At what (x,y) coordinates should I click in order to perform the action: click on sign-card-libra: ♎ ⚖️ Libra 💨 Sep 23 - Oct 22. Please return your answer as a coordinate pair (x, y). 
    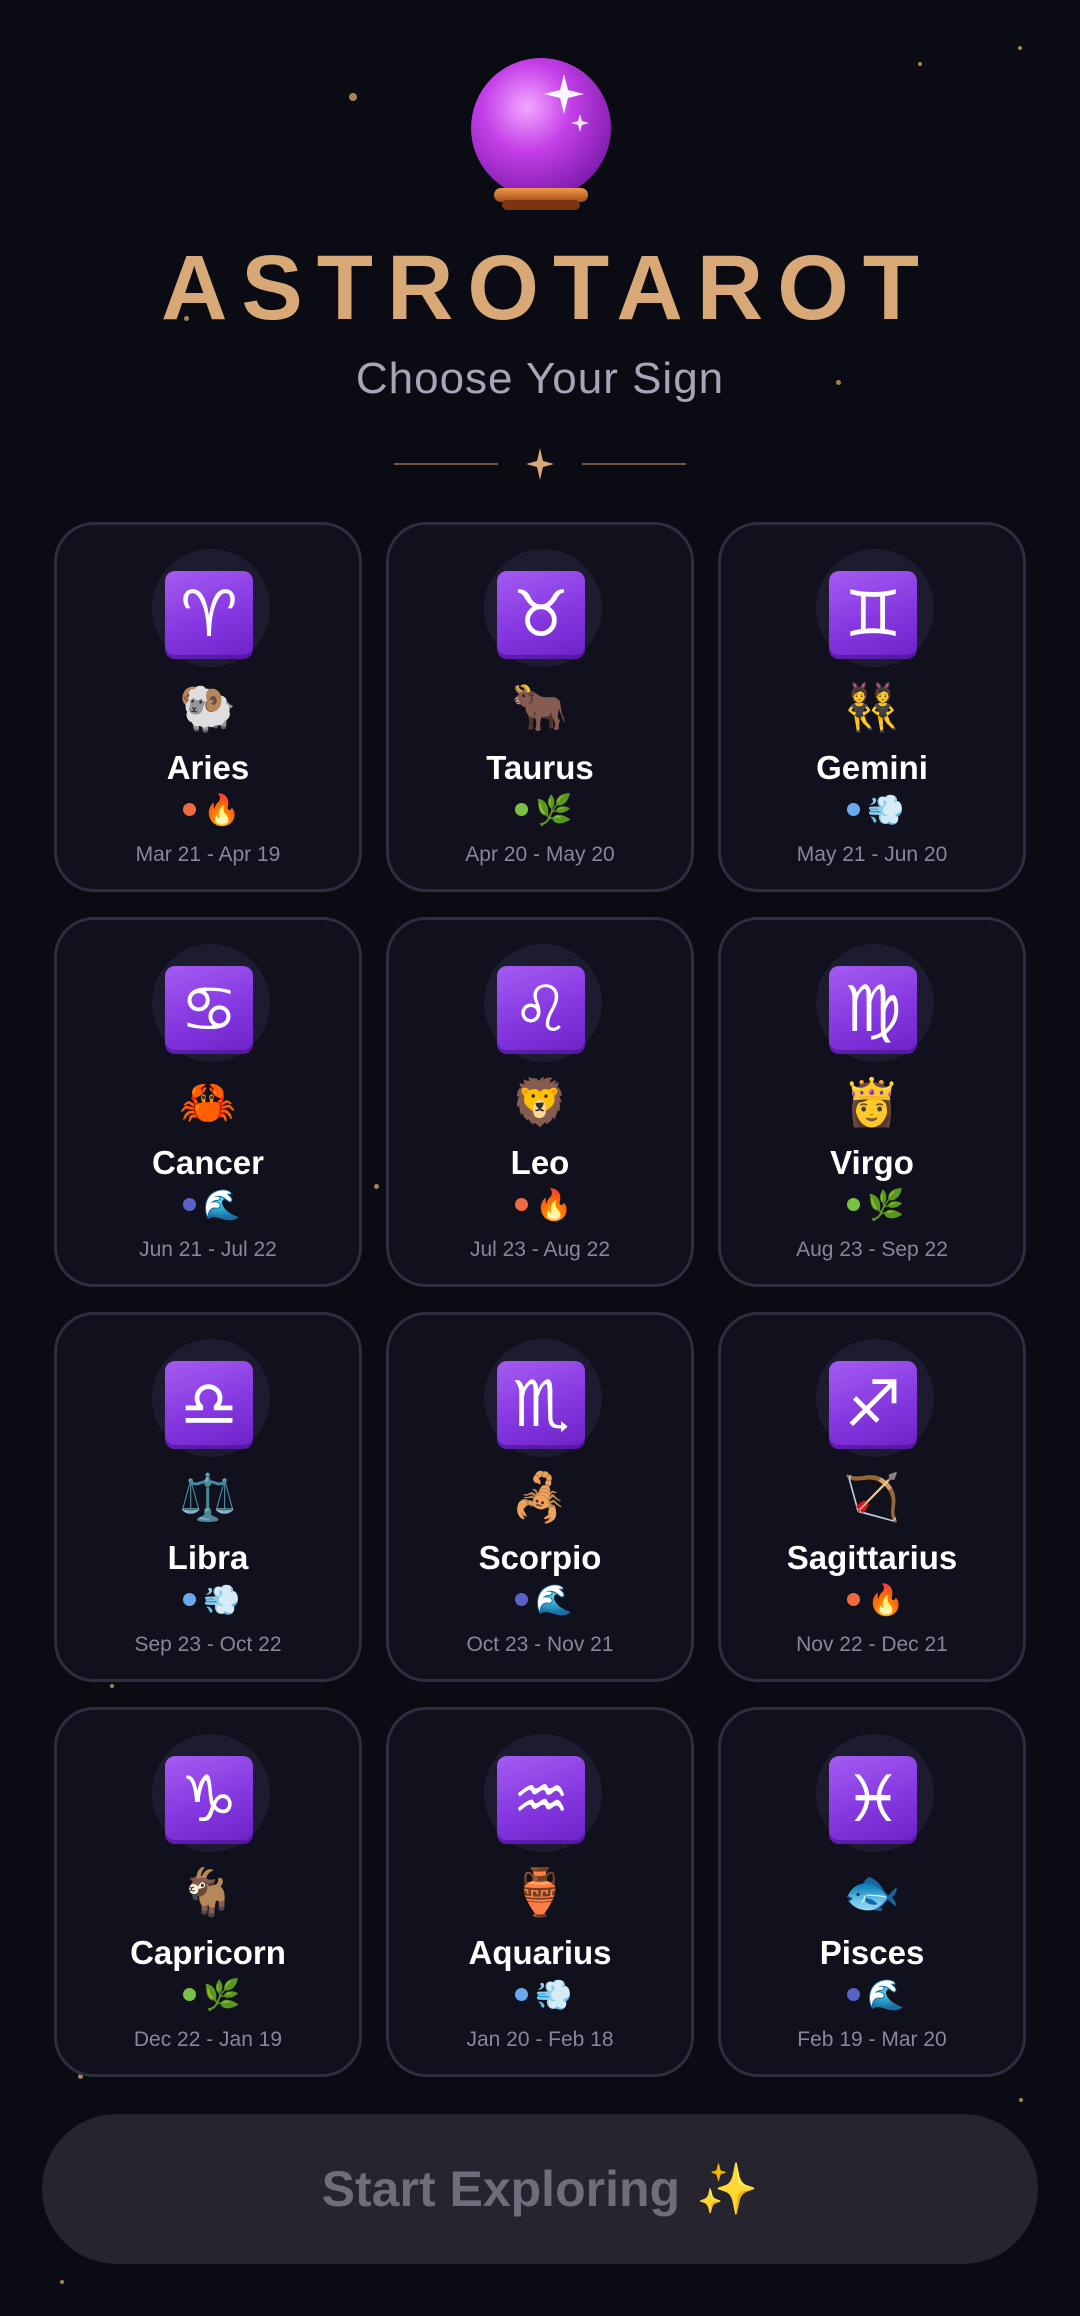
    Looking at the image, I should click on (208, 1497).